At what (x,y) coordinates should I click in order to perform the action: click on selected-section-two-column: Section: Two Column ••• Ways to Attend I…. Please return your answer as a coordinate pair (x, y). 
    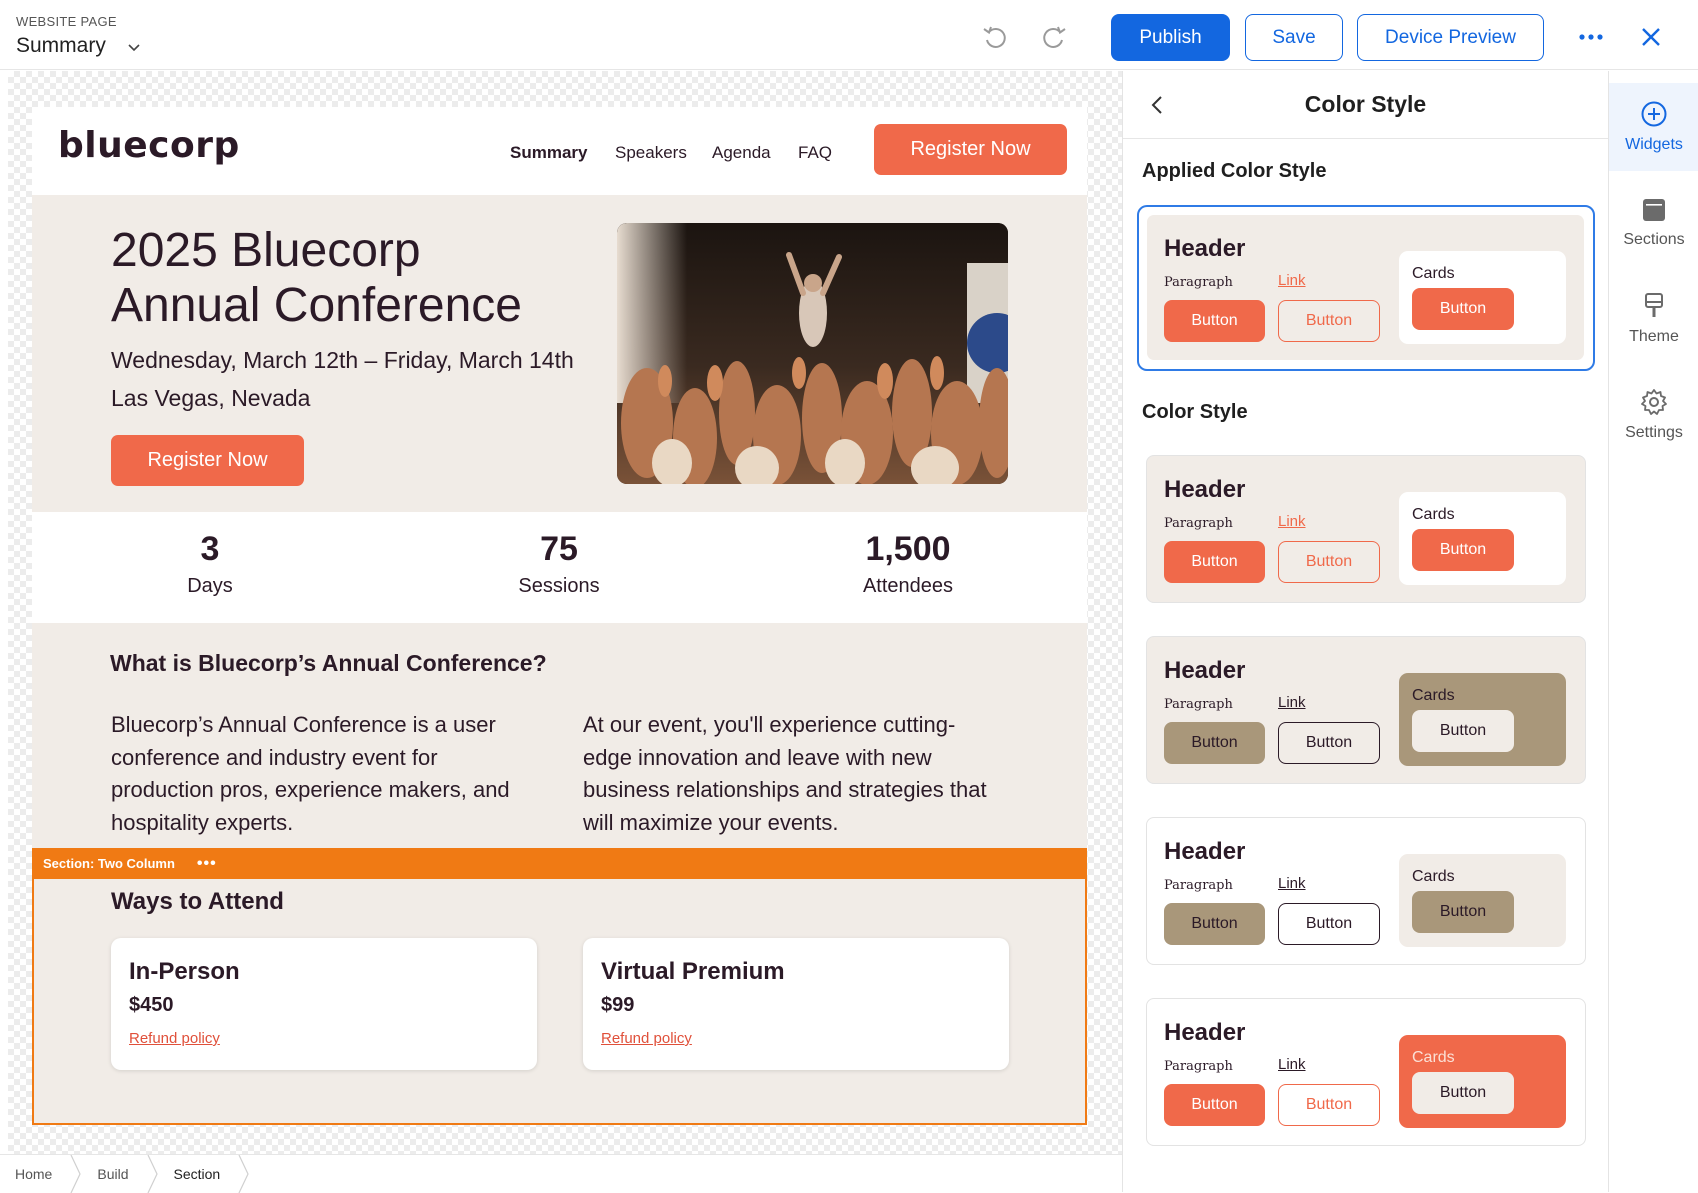
    Looking at the image, I should click on (559, 986).